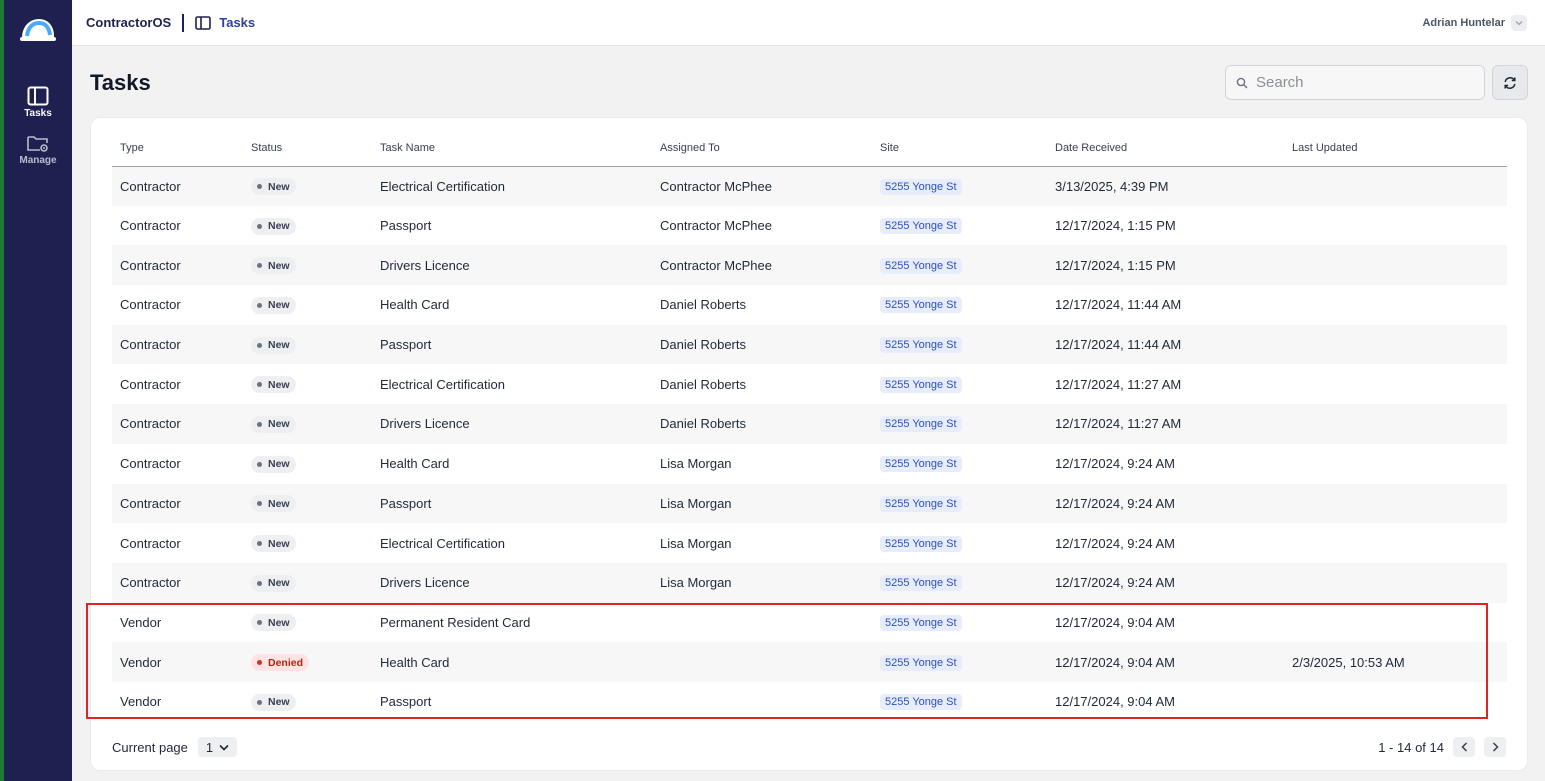 Image resolution: width=1545 pixels, height=781 pixels. Describe the element at coordinates (762, 148) in the screenshot. I see `column-header-assigned-to: Assigned To` at that location.